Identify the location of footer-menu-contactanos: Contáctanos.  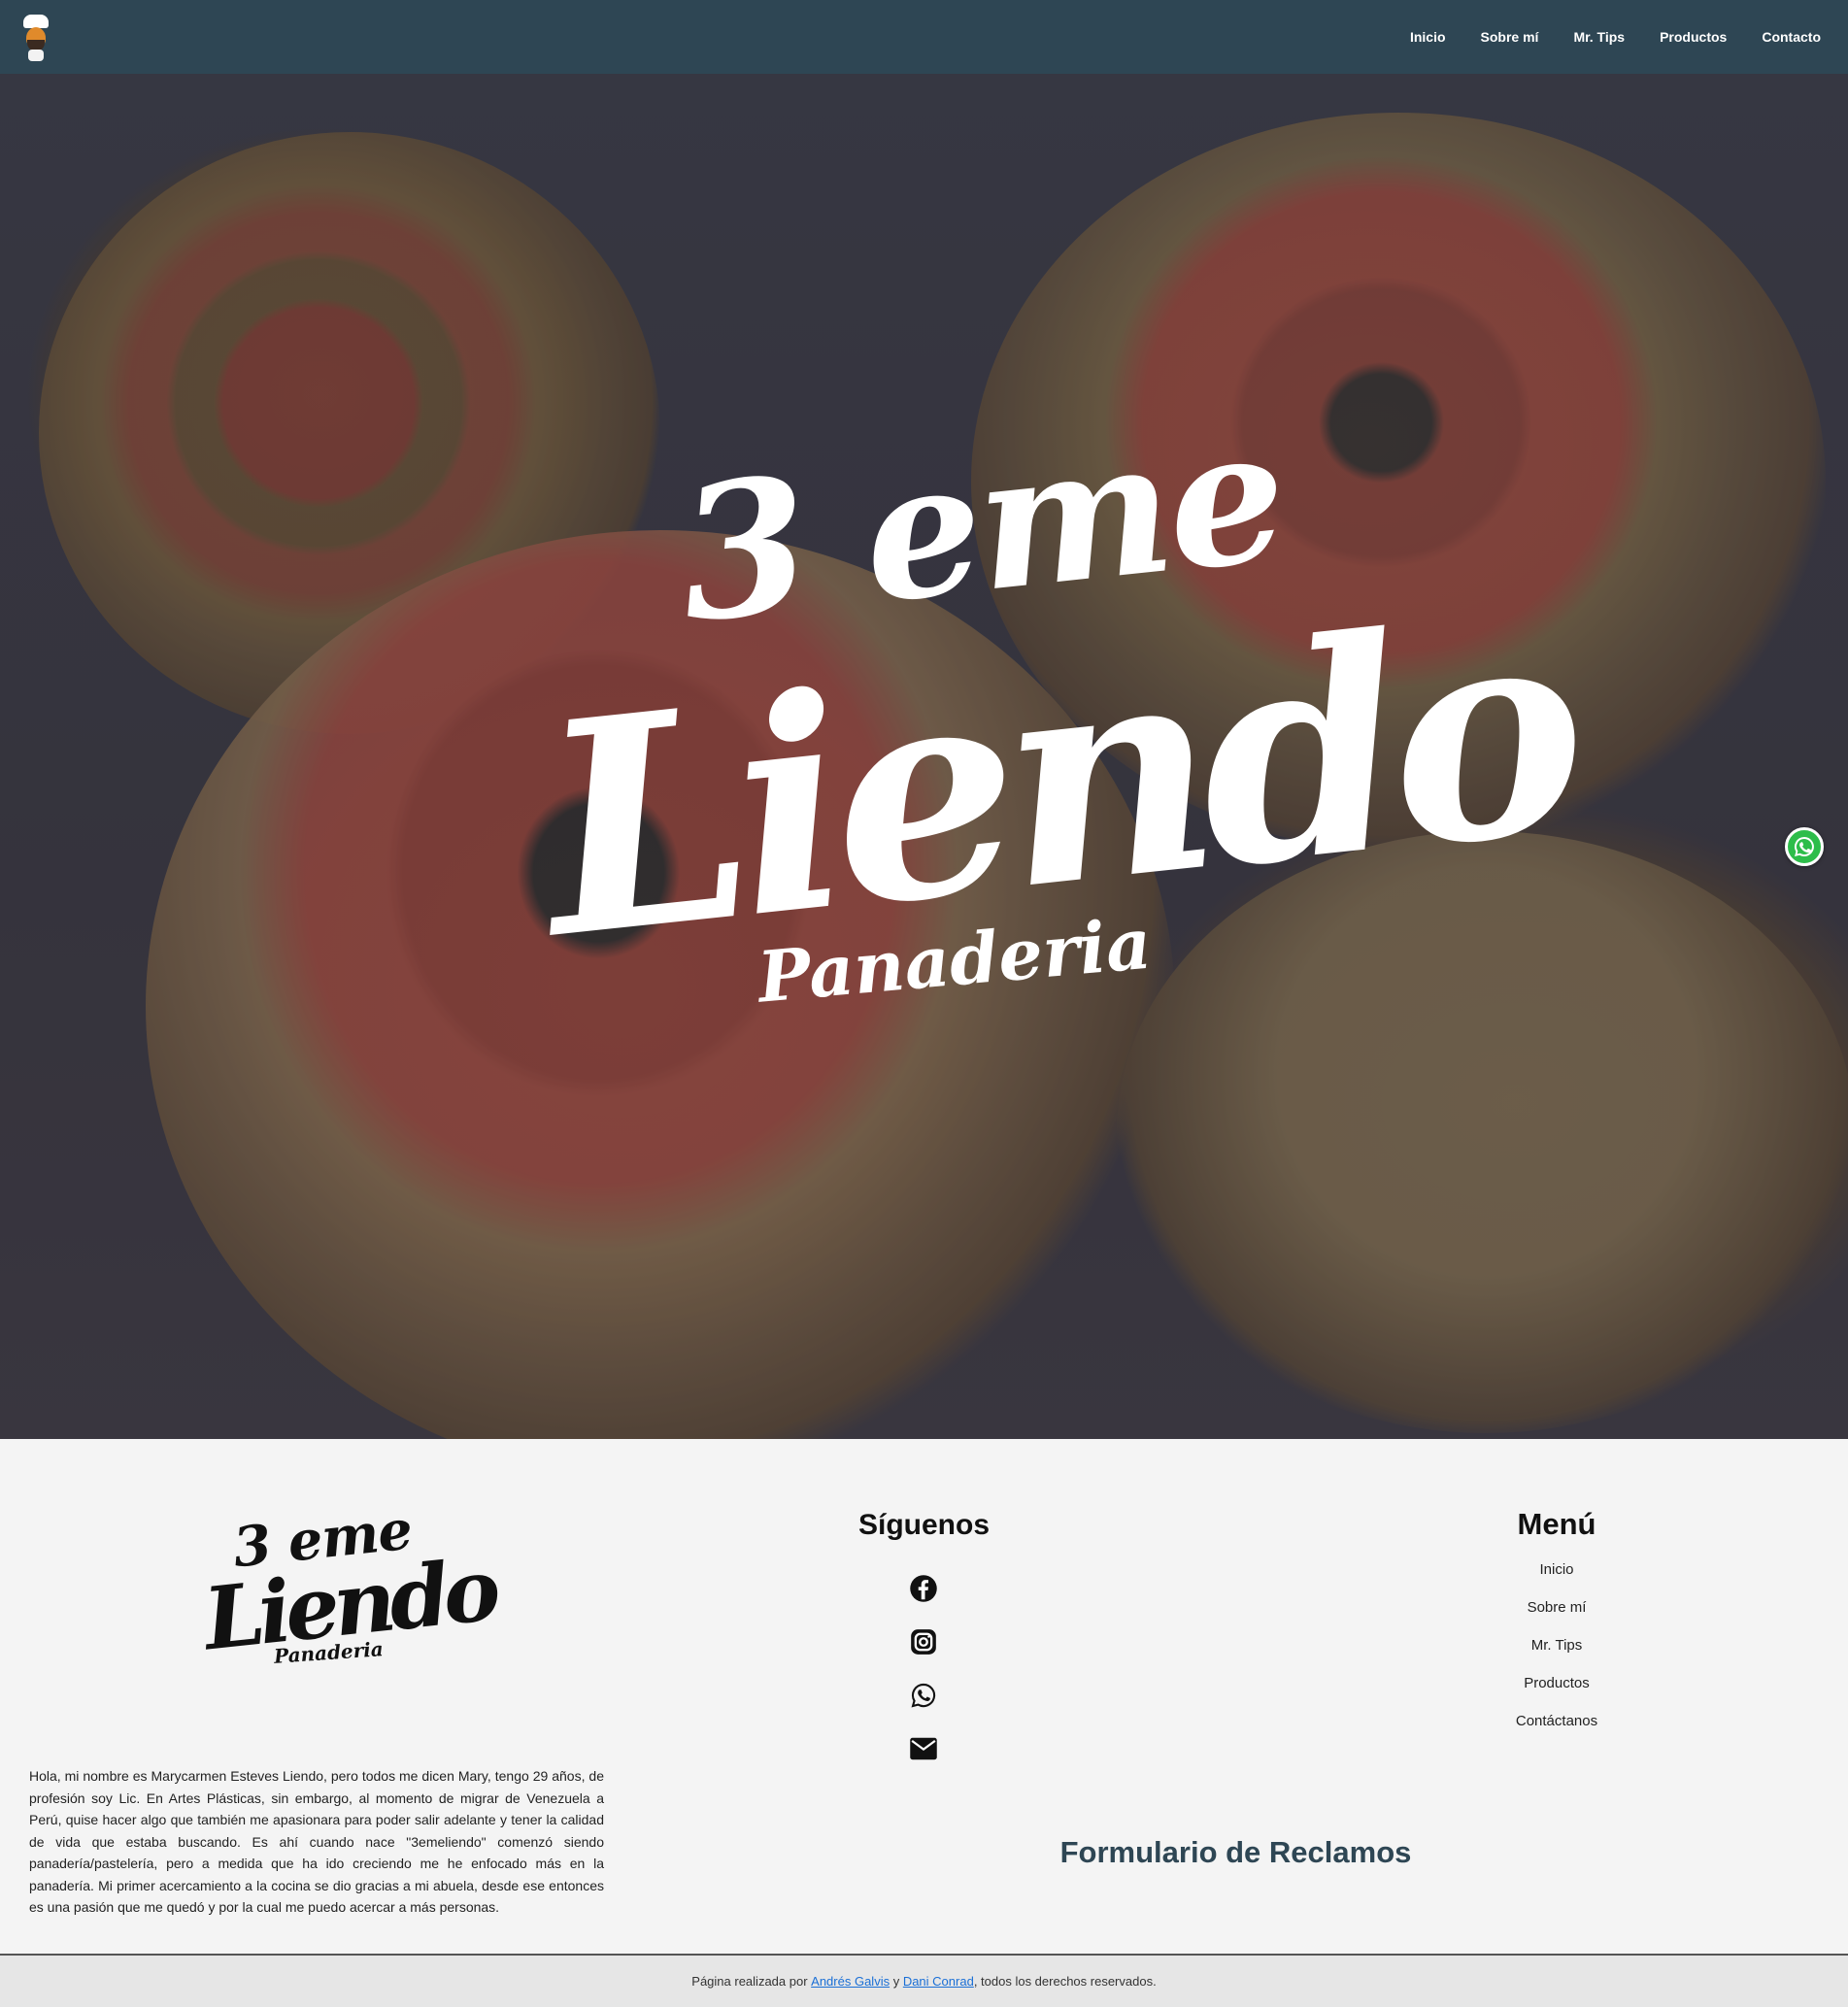
(1557, 1721).